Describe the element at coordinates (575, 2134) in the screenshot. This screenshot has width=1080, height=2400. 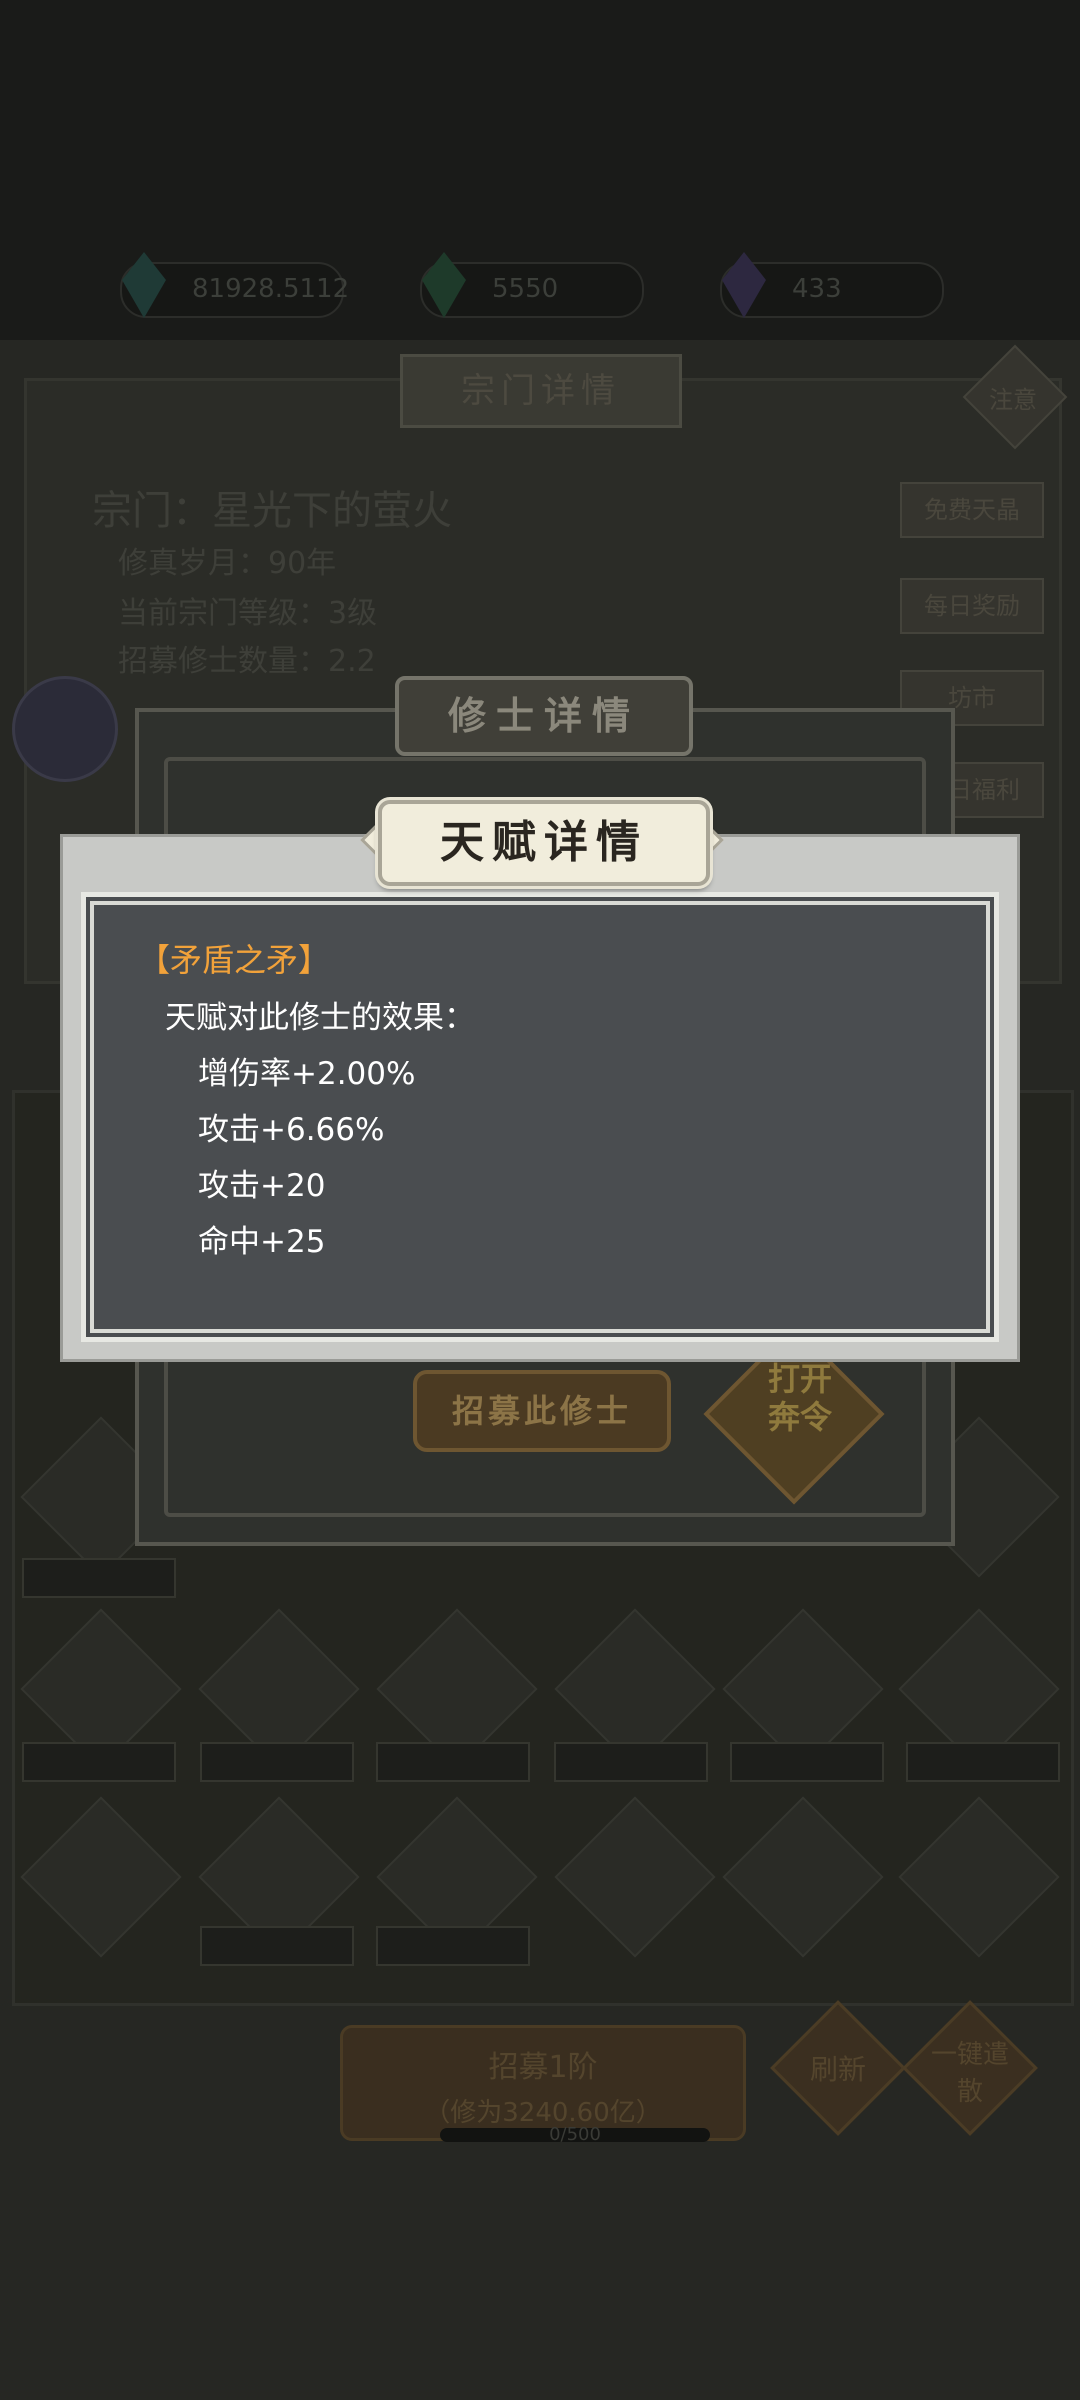
I see `recruit-progress-text: 0/500` at that location.